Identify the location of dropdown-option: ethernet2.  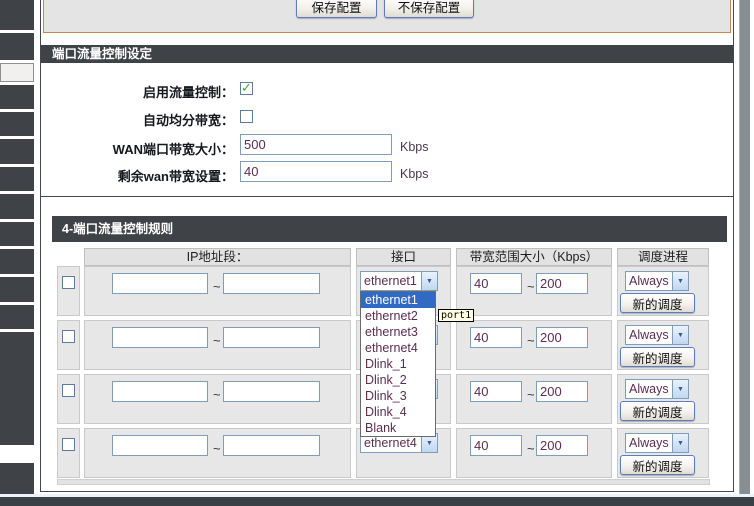
(398, 316).